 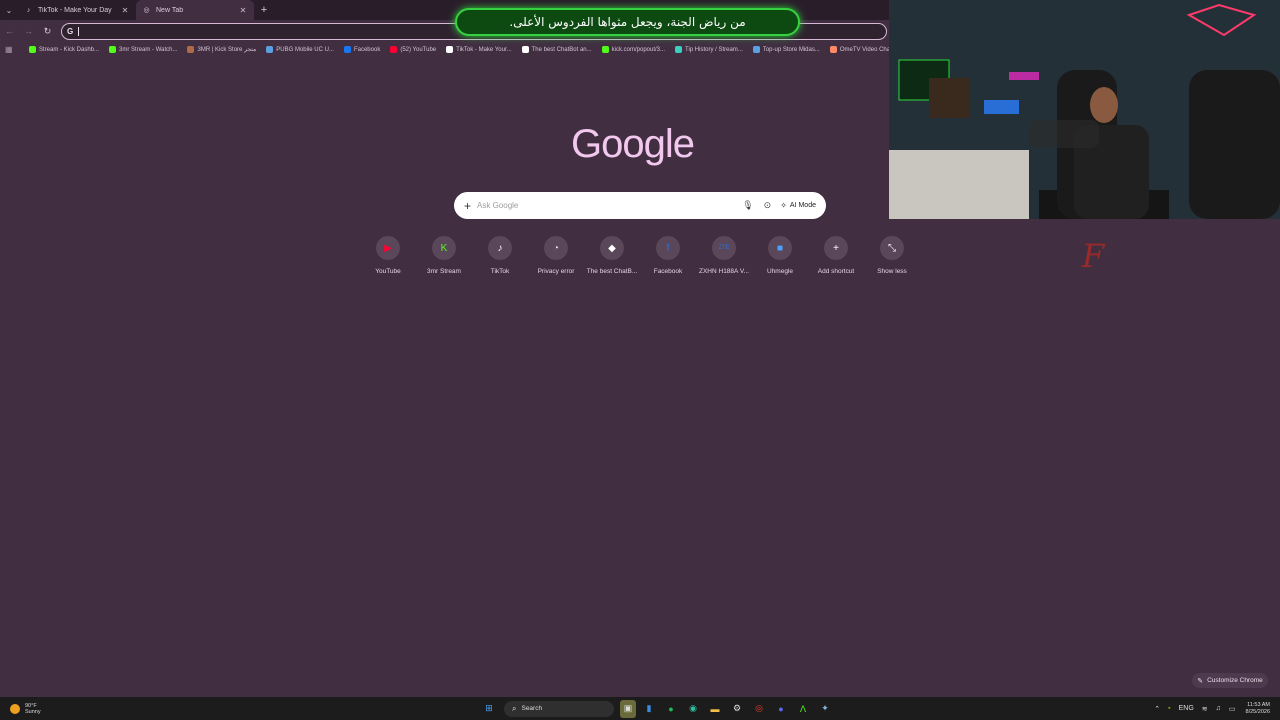 What do you see at coordinates (1084, 109) in the screenshot?
I see `webcam-feed` at bounding box center [1084, 109].